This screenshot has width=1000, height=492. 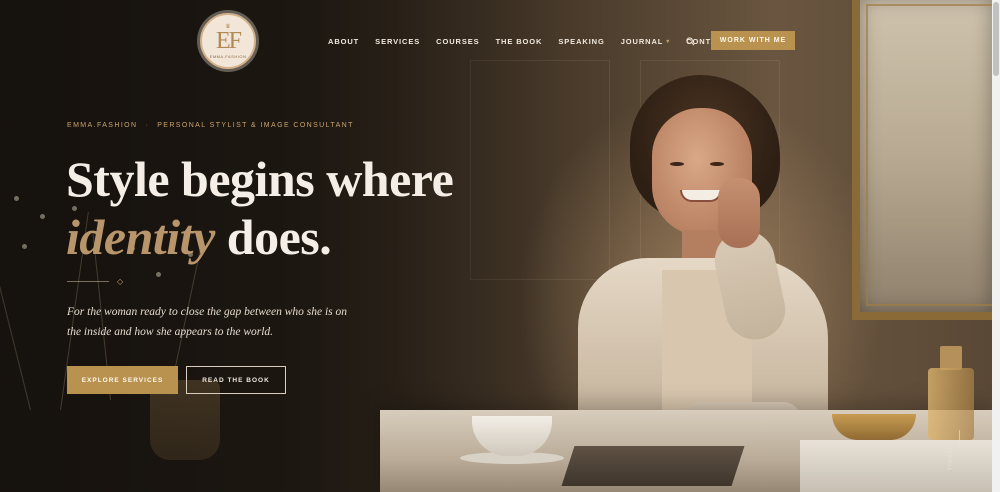 I want to click on logo-monogram: EF, so click(x=228, y=40).